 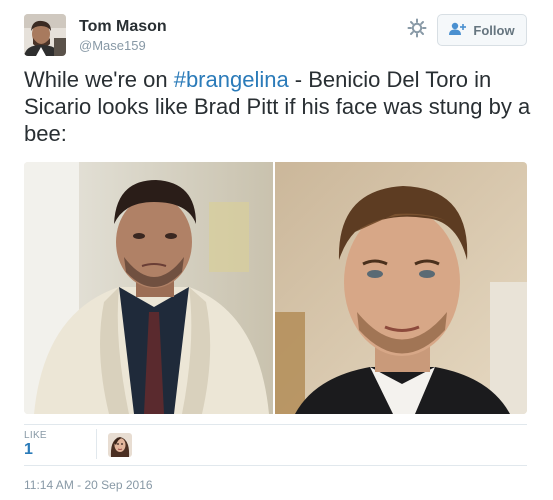 What do you see at coordinates (231, 79) in the screenshot?
I see `hashtag-link: #brangelina` at bounding box center [231, 79].